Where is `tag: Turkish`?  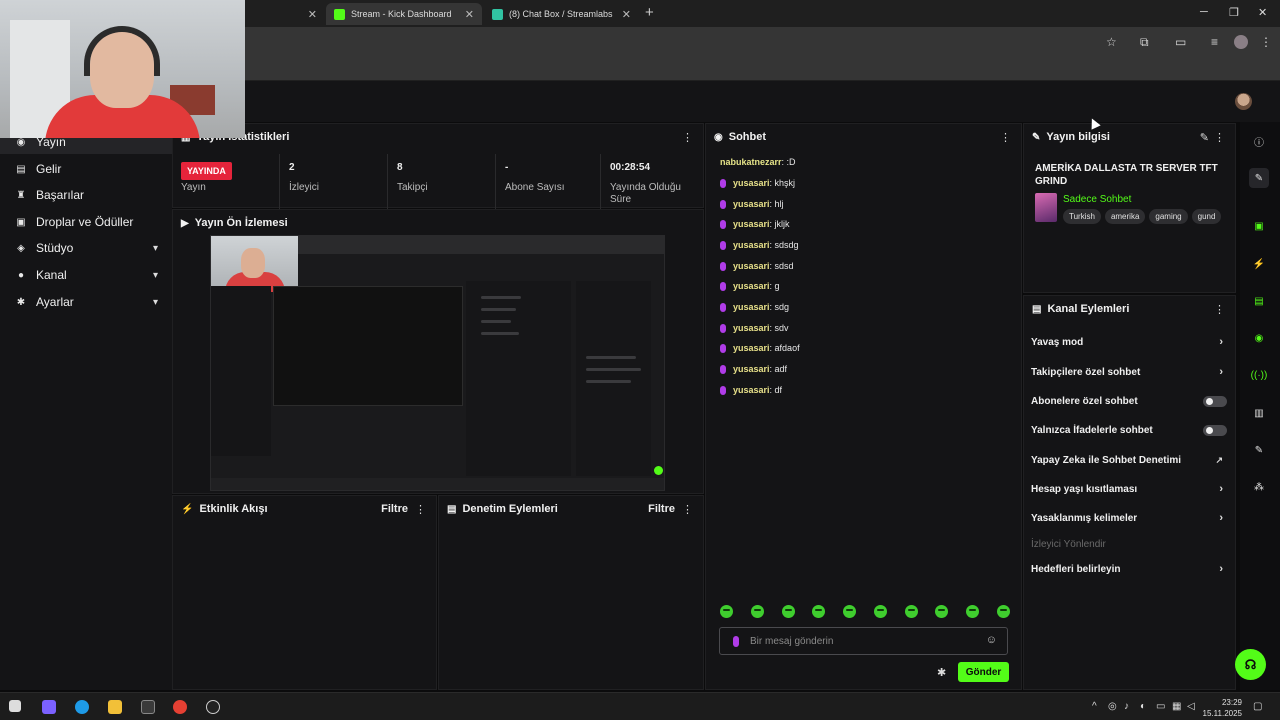 tag: Turkish is located at coordinates (1082, 216).